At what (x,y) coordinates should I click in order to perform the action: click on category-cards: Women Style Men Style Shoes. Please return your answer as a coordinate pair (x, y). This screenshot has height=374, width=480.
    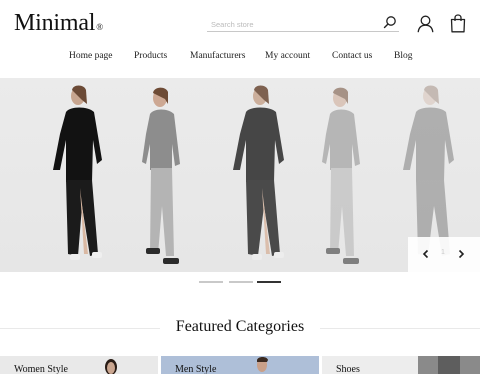
    Looking at the image, I should click on (240, 365).